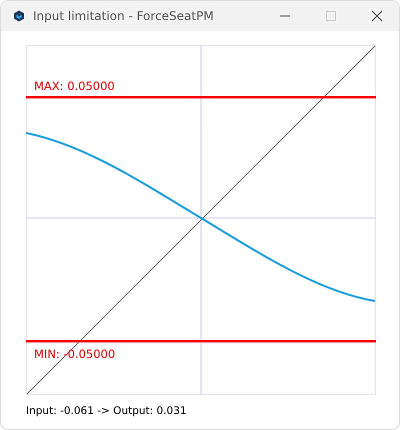 This screenshot has height=430, width=400. Describe the element at coordinates (124, 16) in the screenshot. I see `window-title: Input limitation - ForceSeatPM` at that location.